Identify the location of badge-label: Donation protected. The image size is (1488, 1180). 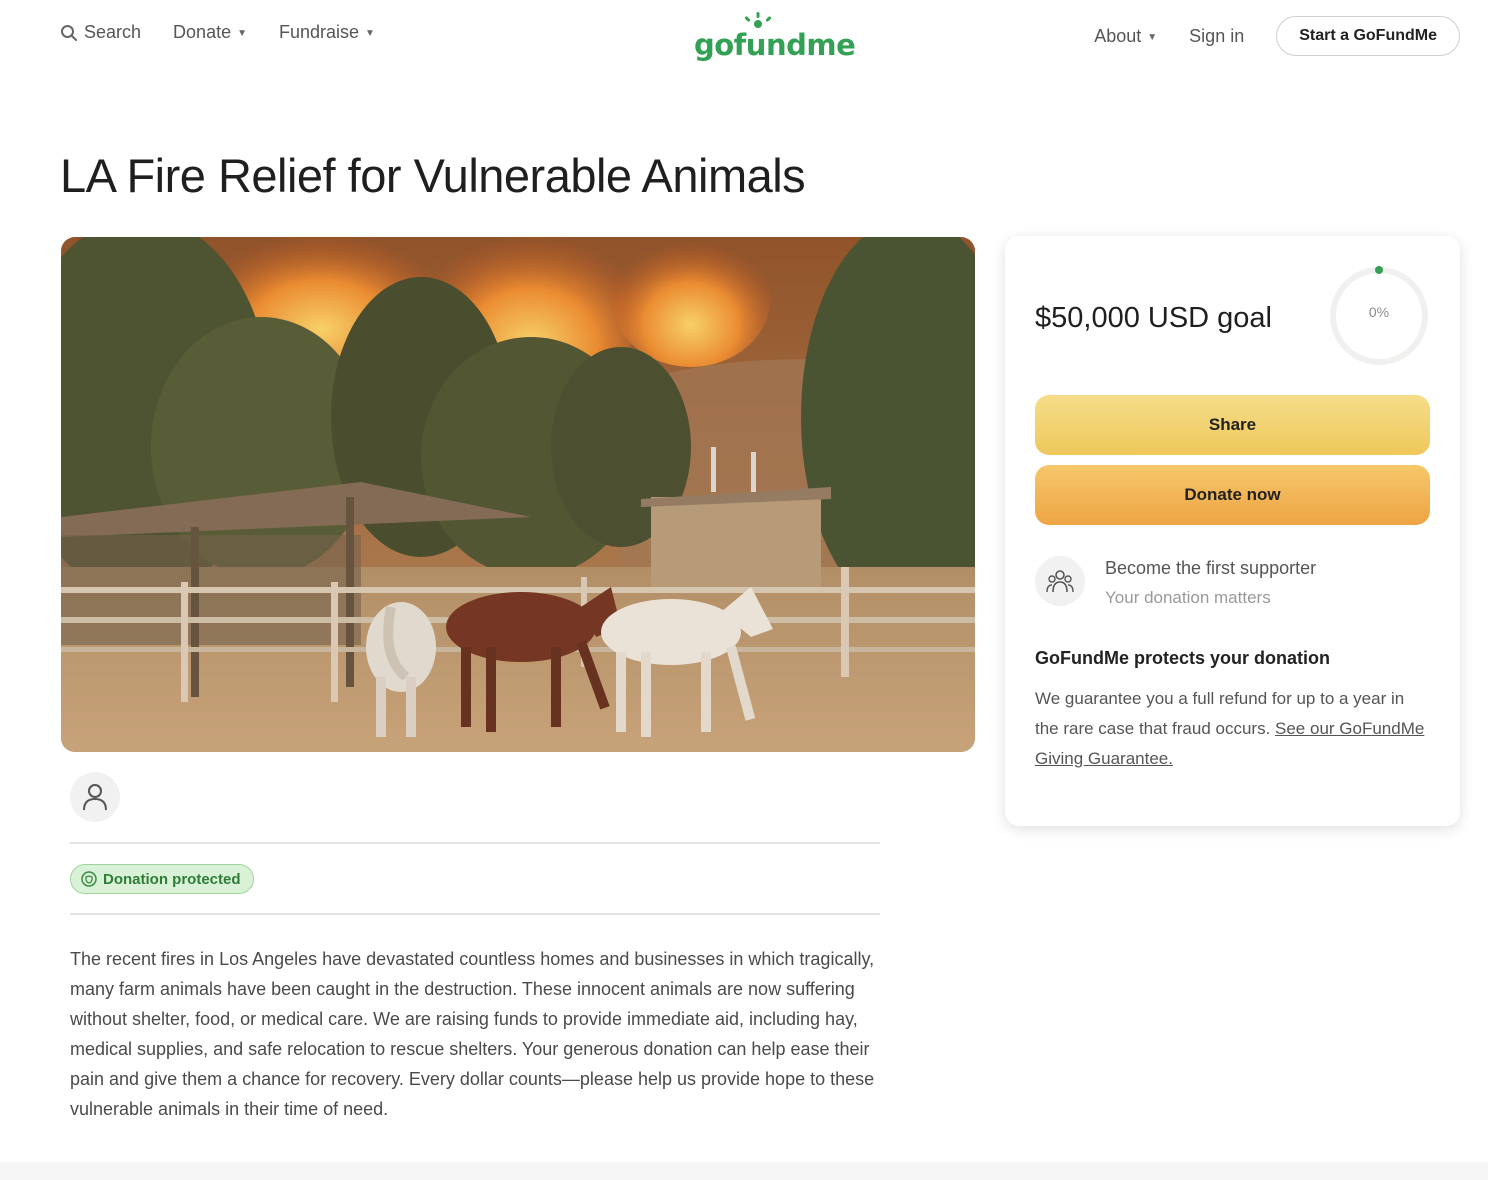
(172, 879).